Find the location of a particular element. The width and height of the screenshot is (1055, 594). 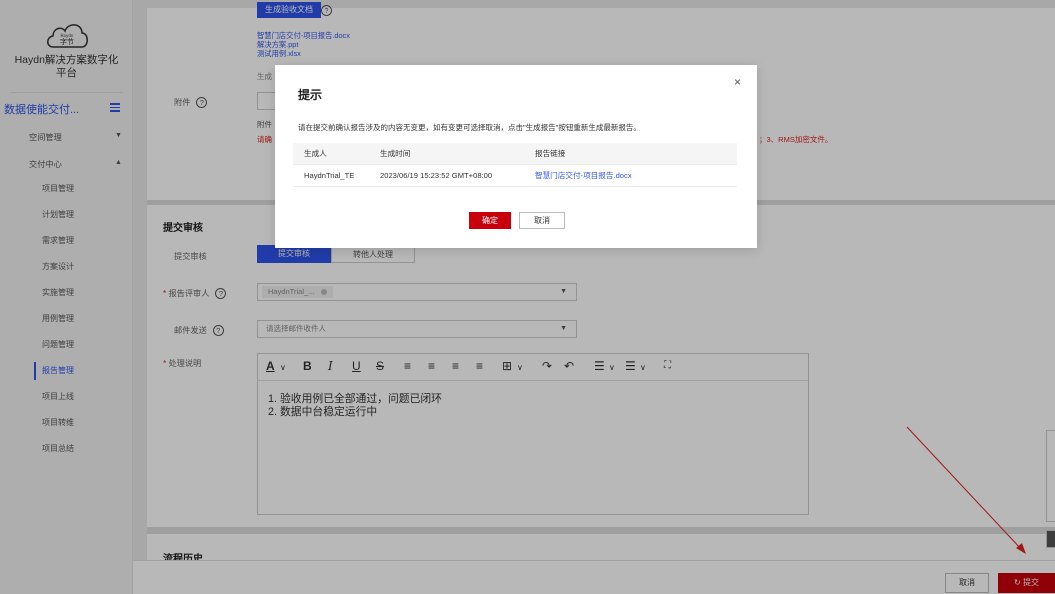

dialog-ok-button: 确定 is located at coordinates (490, 220).